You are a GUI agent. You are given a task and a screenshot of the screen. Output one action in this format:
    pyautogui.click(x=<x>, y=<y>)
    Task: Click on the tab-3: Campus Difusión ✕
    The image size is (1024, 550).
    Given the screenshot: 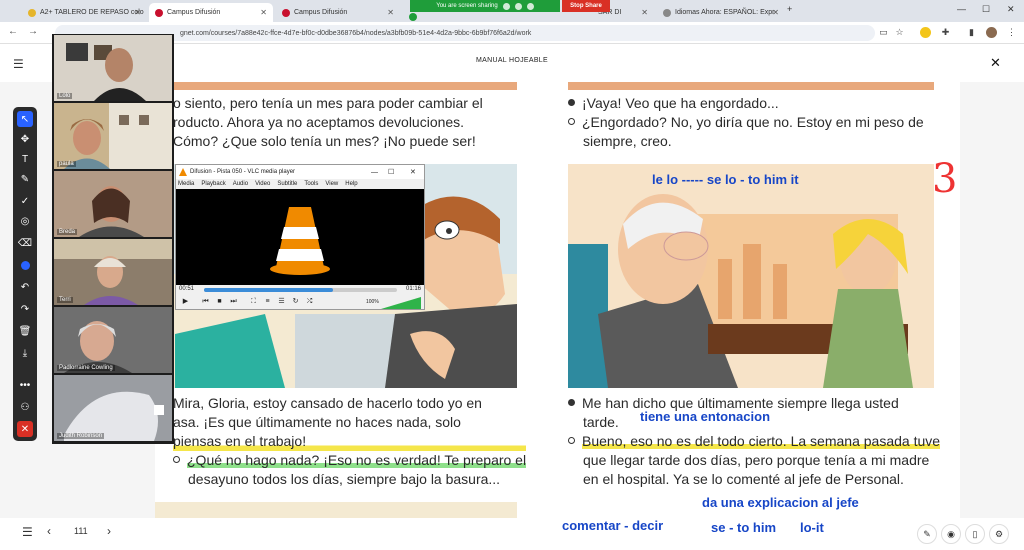 What is the action you would take?
    pyautogui.click(x=338, y=12)
    